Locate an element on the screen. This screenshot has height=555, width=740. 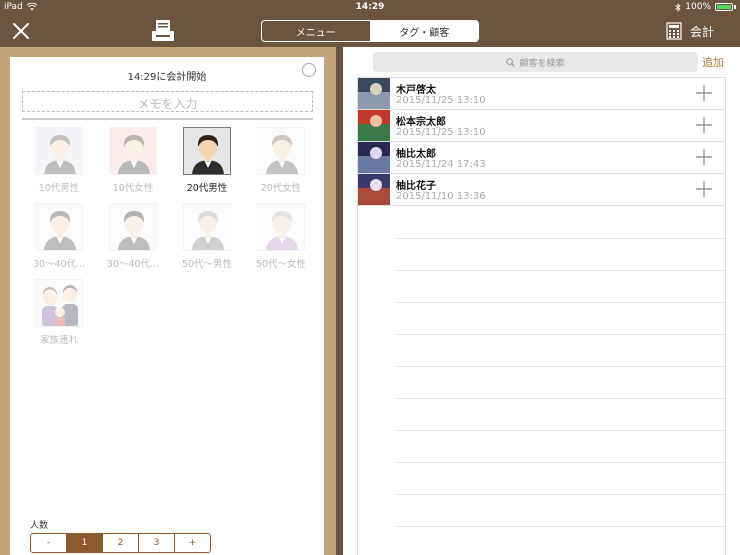
checkout-label: 会計 is located at coordinates (701, 31).